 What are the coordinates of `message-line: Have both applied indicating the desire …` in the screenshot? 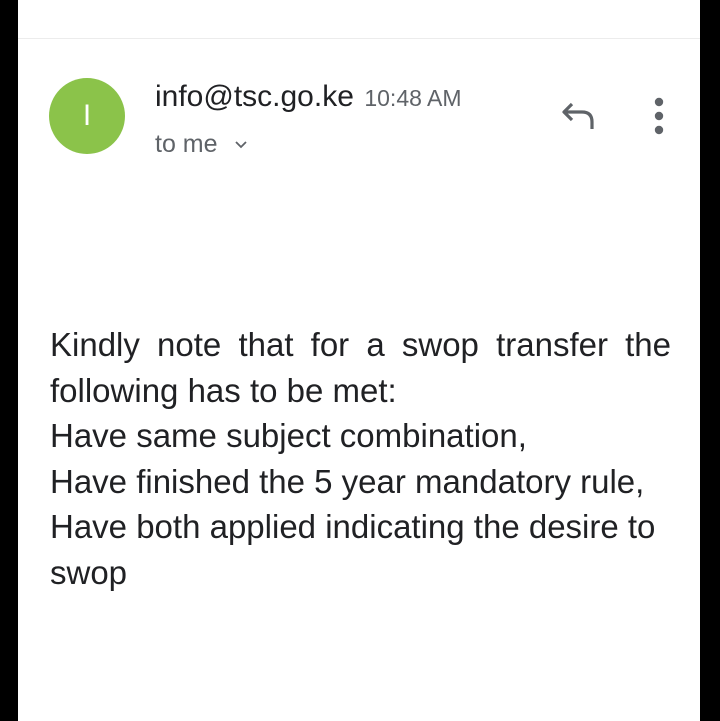 It's located at (353, 549).